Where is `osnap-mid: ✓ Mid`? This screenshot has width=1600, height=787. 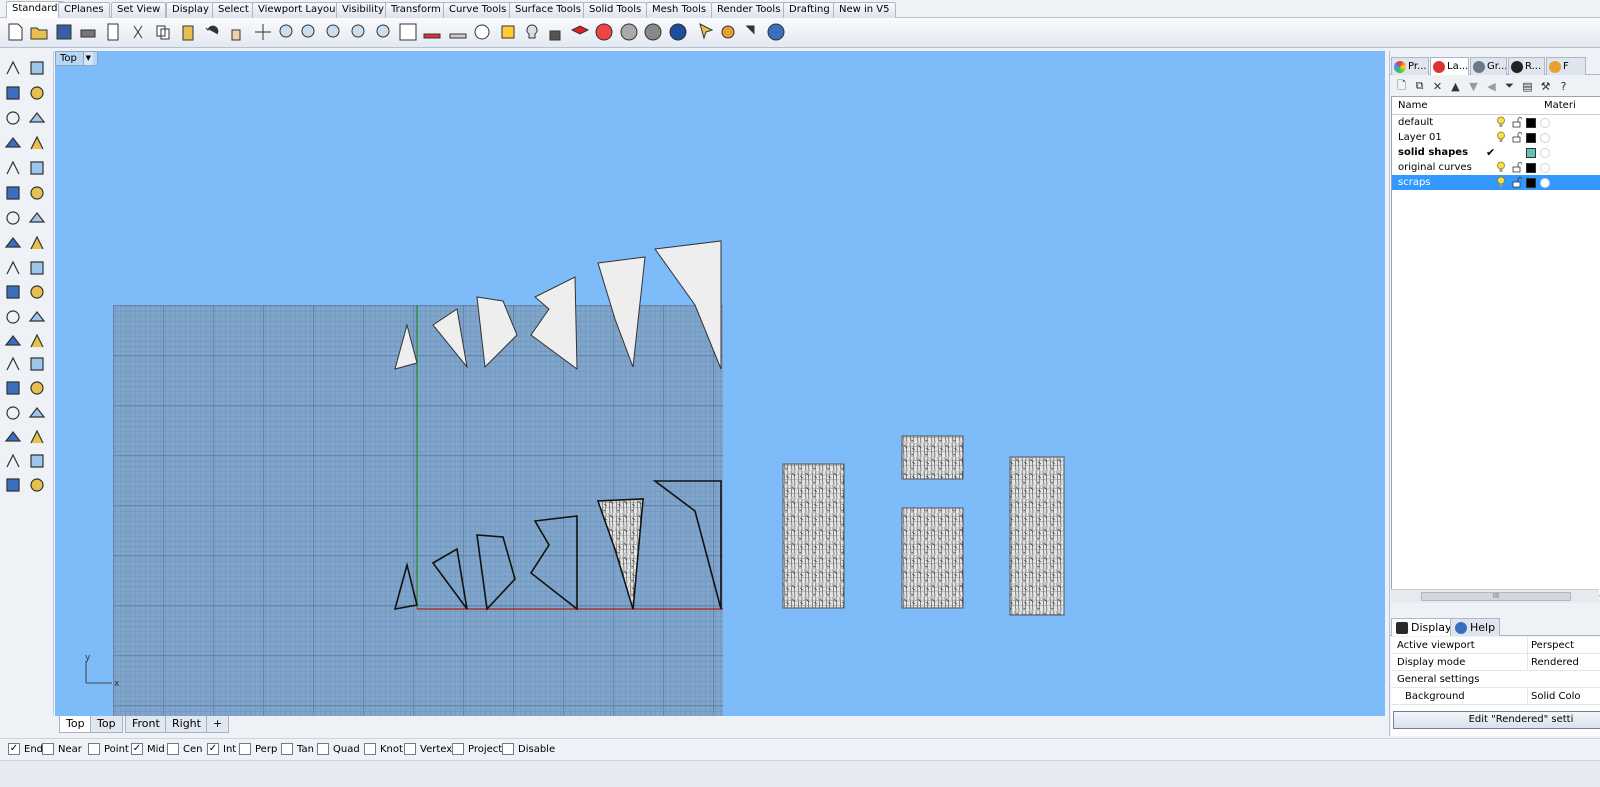 osnap-mid: ✓ Mid is located at coordinates (148, 749).